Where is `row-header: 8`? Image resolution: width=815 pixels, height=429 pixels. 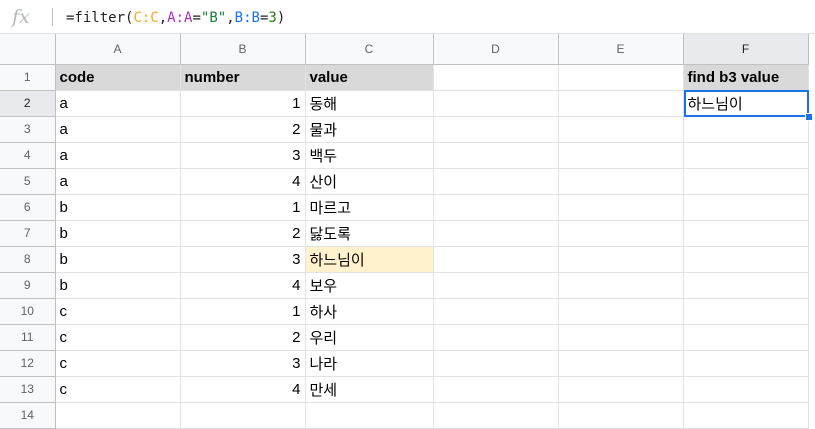
row-header: 8 is located at coordinates (28, 259).